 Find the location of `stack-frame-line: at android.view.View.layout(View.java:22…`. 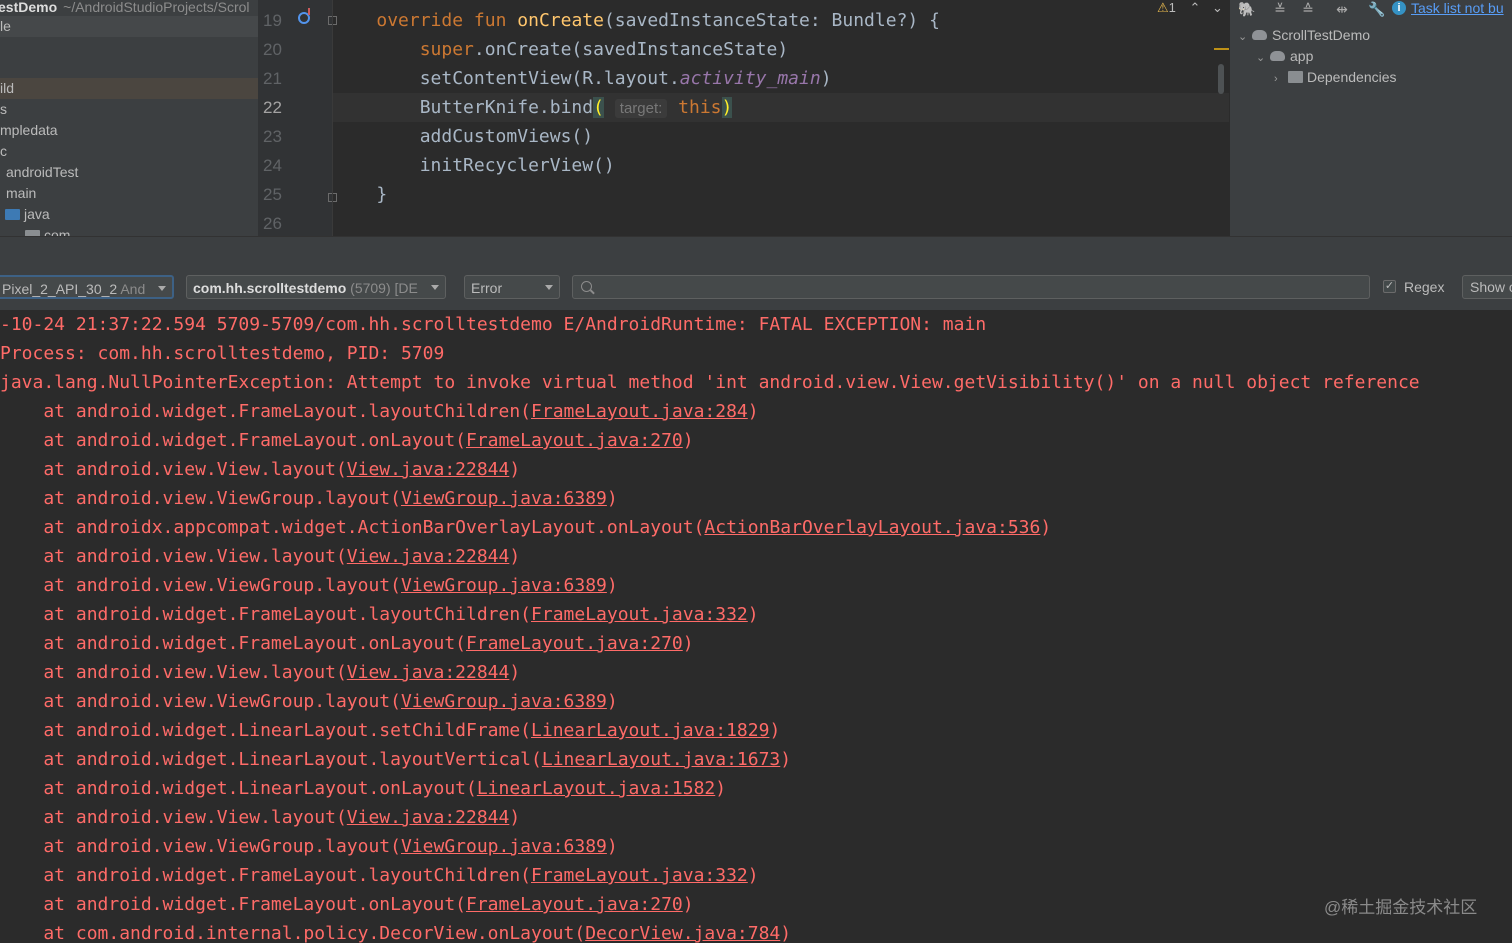

stack-frame-line: at android.view.View.layout(View.java:22… is located at coordinates (260, 672).